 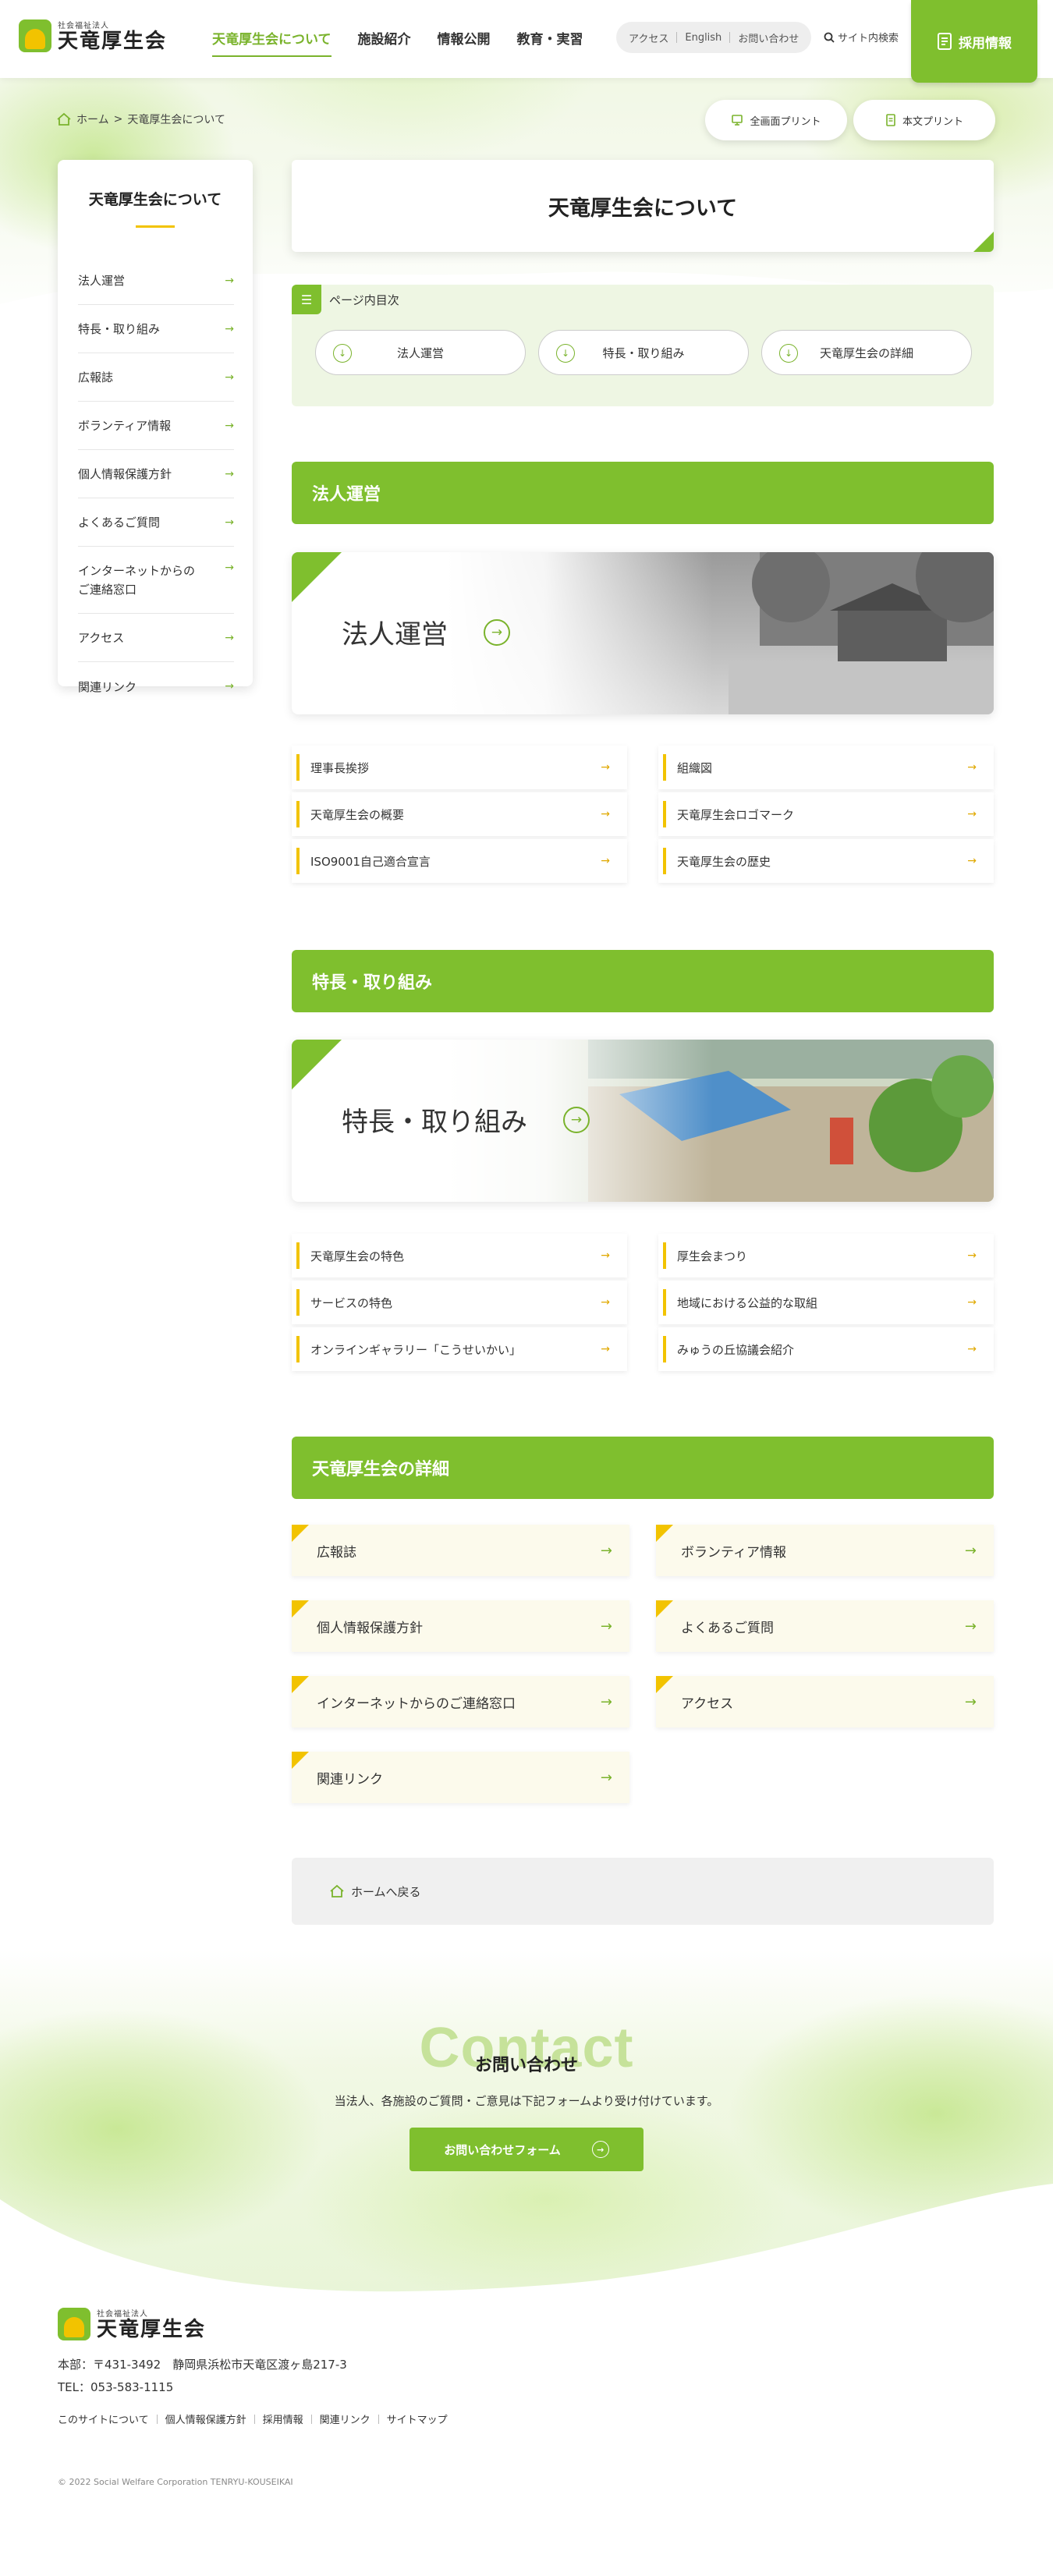 What do you see at coordinates (418, 2418) in the screenshot?
I see `footer-link-sitemap: サイトマップ` at bounding box center [418, 2418].